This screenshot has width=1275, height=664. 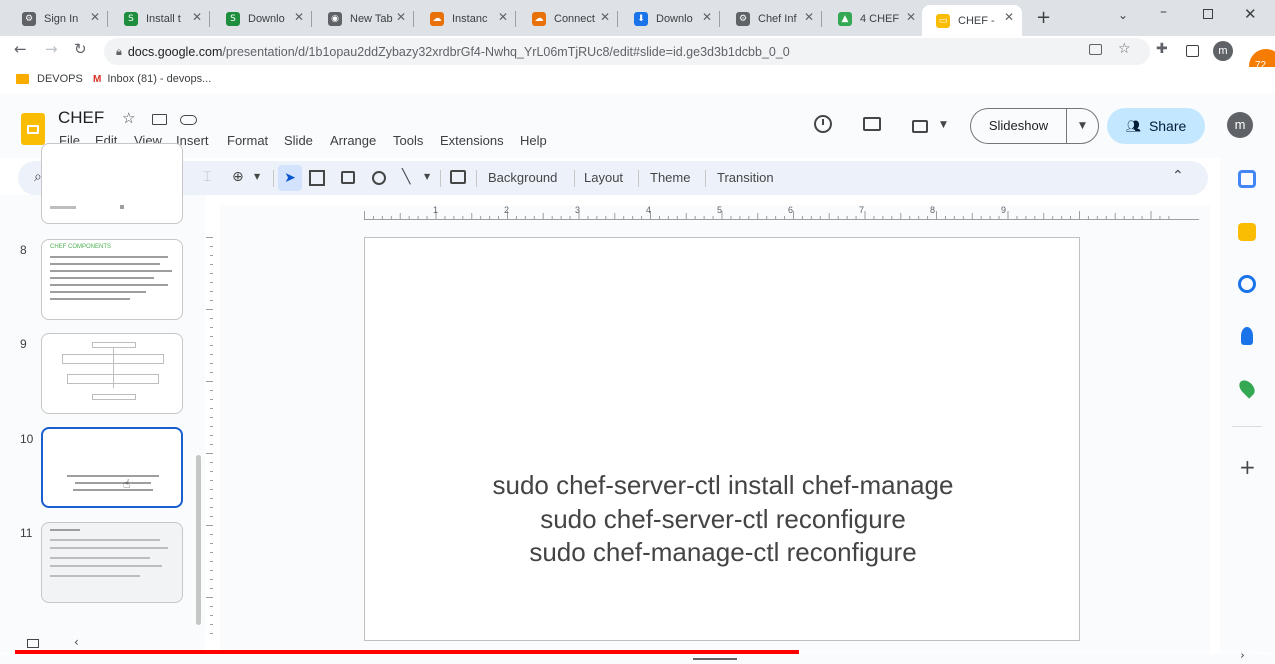 I want to click on menu-tools: Tools, so click(x=408, y=140).